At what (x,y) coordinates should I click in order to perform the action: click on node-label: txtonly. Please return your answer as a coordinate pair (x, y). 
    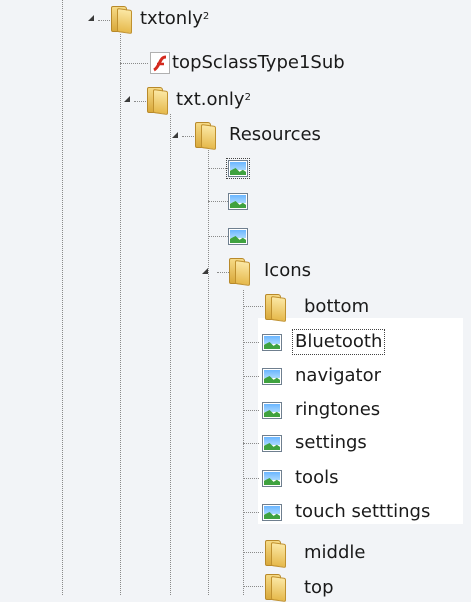
    Looking at the image, I should click on (171, 18).